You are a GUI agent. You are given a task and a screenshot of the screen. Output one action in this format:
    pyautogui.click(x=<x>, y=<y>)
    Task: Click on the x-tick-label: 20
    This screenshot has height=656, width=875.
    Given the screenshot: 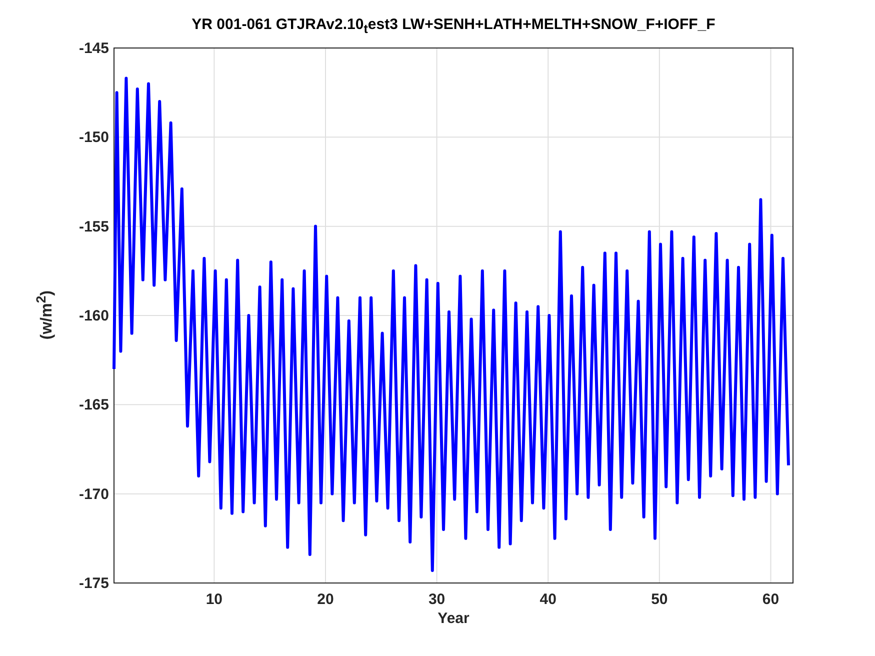 What is the action you would take?
    pyautogui.click(x=325, y=599)
    